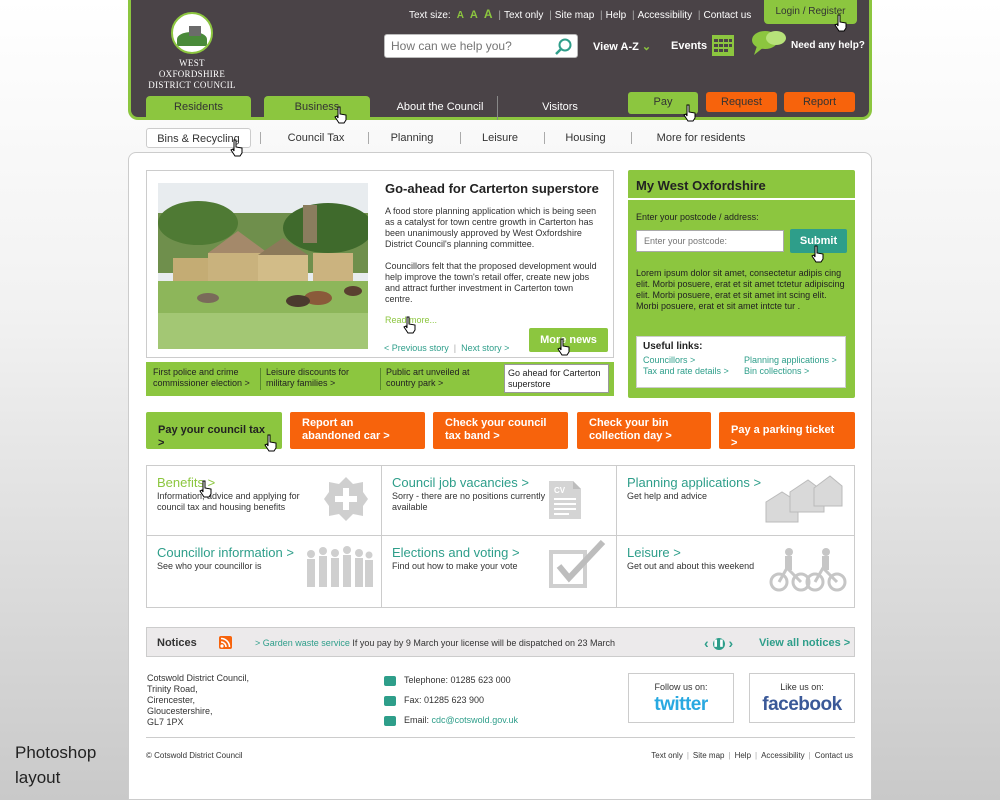  What do you see at coordinates (644, 430) in the screenshot?
I see `check-bin-collection-button: Check your bin collection day >` at bounding box center [644, 430].